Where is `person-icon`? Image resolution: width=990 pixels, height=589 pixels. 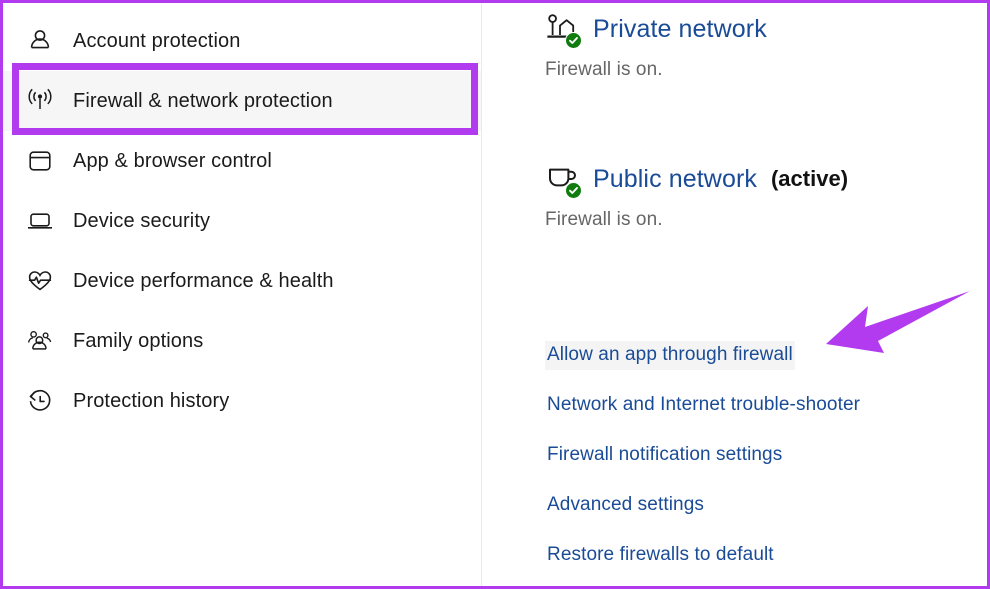
person-icon is located at coordinates (40, 41).